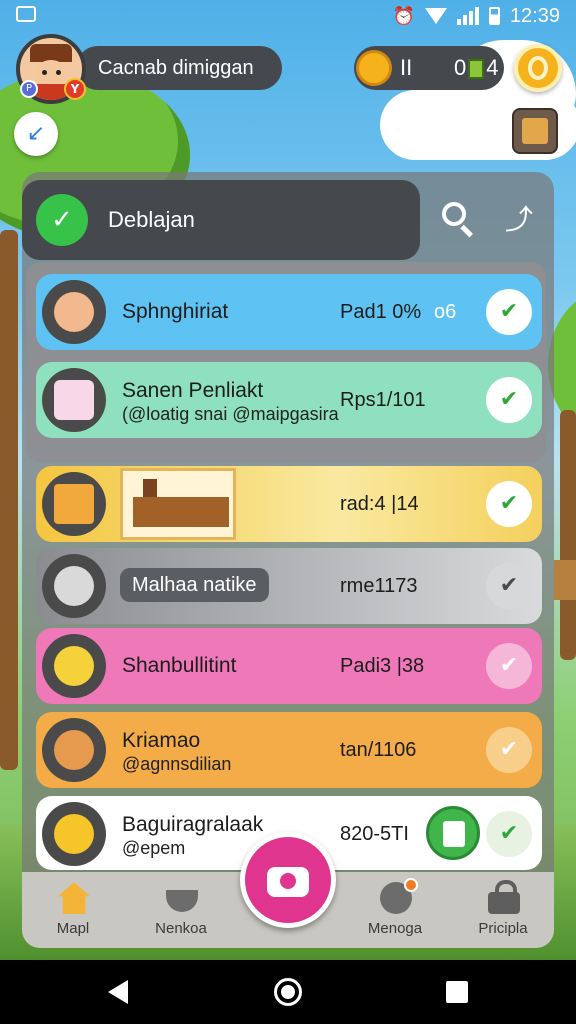 Image resolution: width=576 pixels, height=1024 pixels. I want to click on nav-item-pricipla: Pricipla, so click(503, 910).